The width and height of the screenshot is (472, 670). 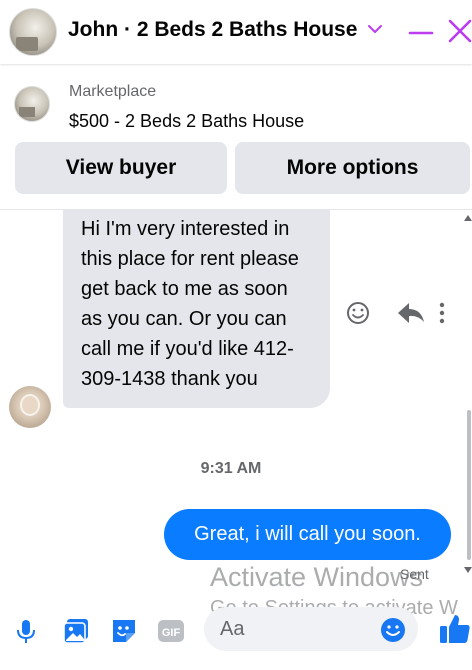 I want to click on minimize-icon, so click(x=421, y=33).